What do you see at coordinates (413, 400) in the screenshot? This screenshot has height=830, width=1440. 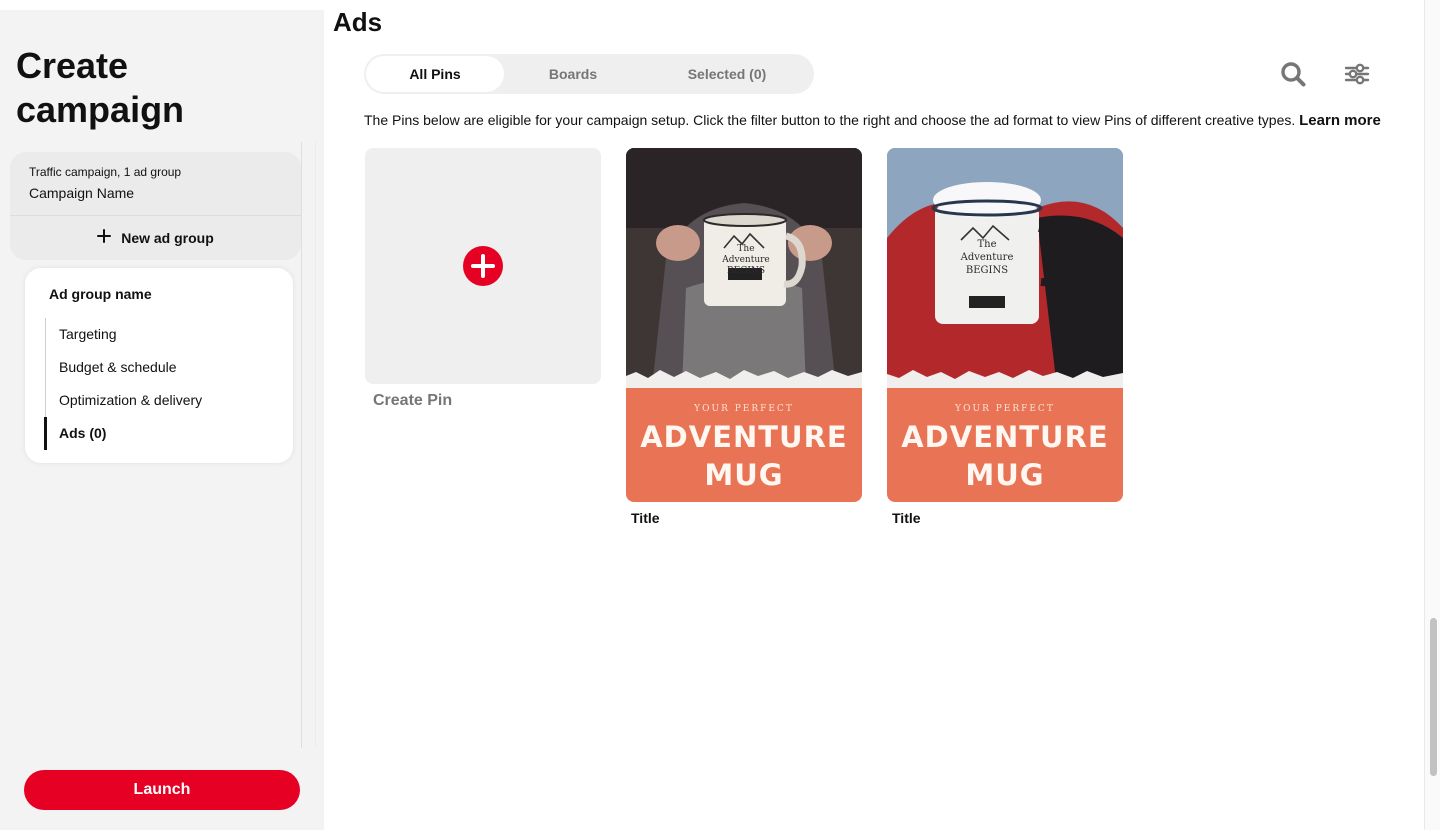 I see `create-pin-label: Create Pin` at bounding box center [413, 400].